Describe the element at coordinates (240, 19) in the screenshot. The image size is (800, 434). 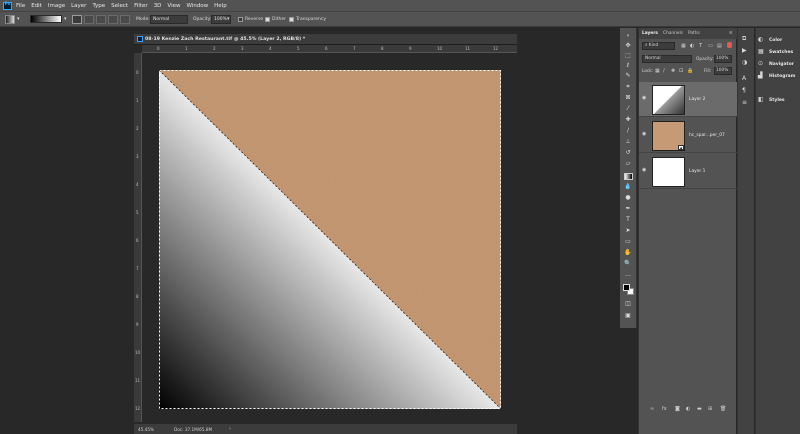
I see `reverse-checkbox` at that location.